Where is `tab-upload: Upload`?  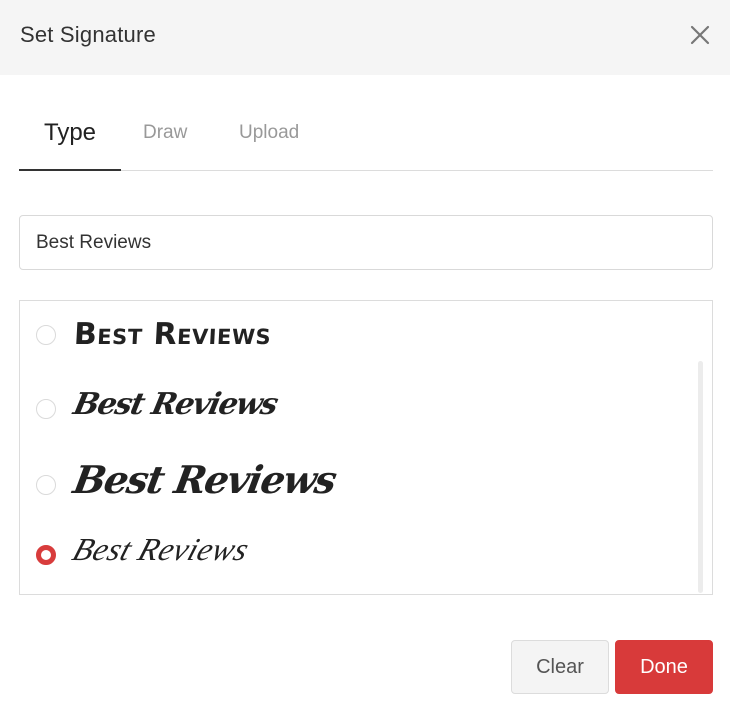
tab-upload: Upload is located at coordinates (269, 135).